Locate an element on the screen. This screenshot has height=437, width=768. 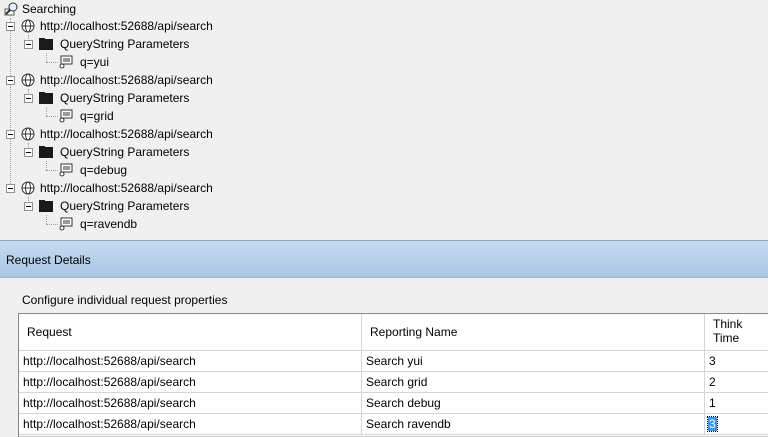
tree-querystring-group-3: QueryString Parameters is located at coordinates (124, 152).